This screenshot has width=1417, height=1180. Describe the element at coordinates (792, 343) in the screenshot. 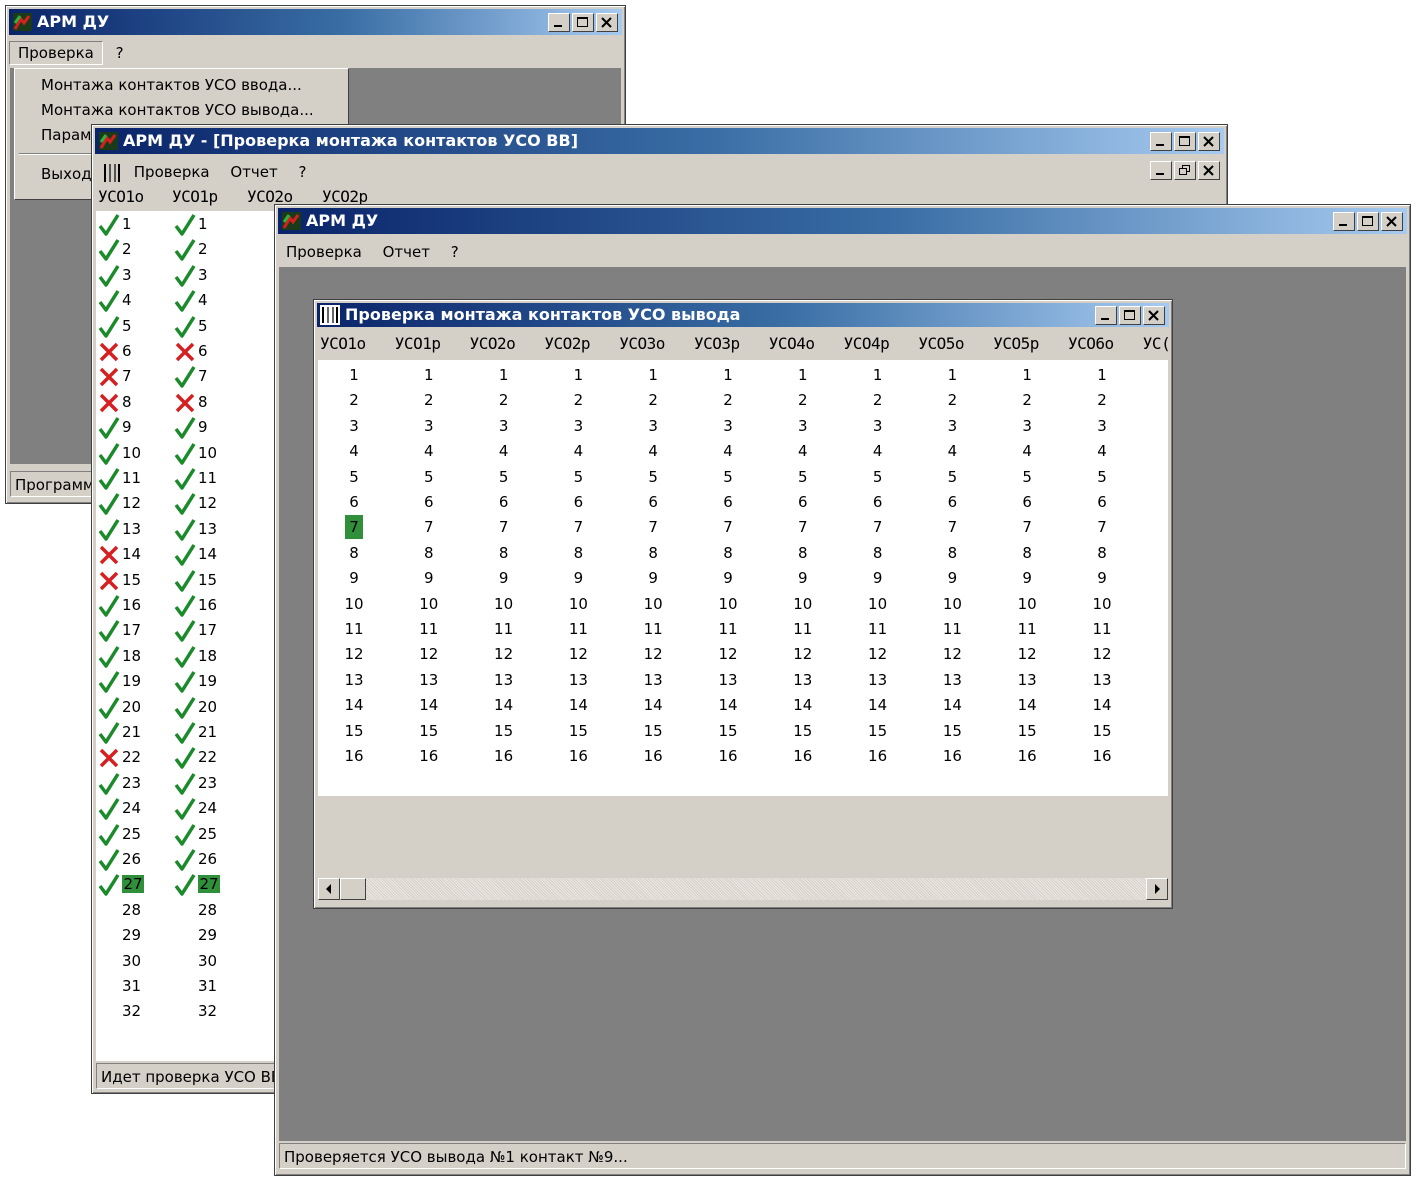

I see `column-header: УСО4о` at that location.